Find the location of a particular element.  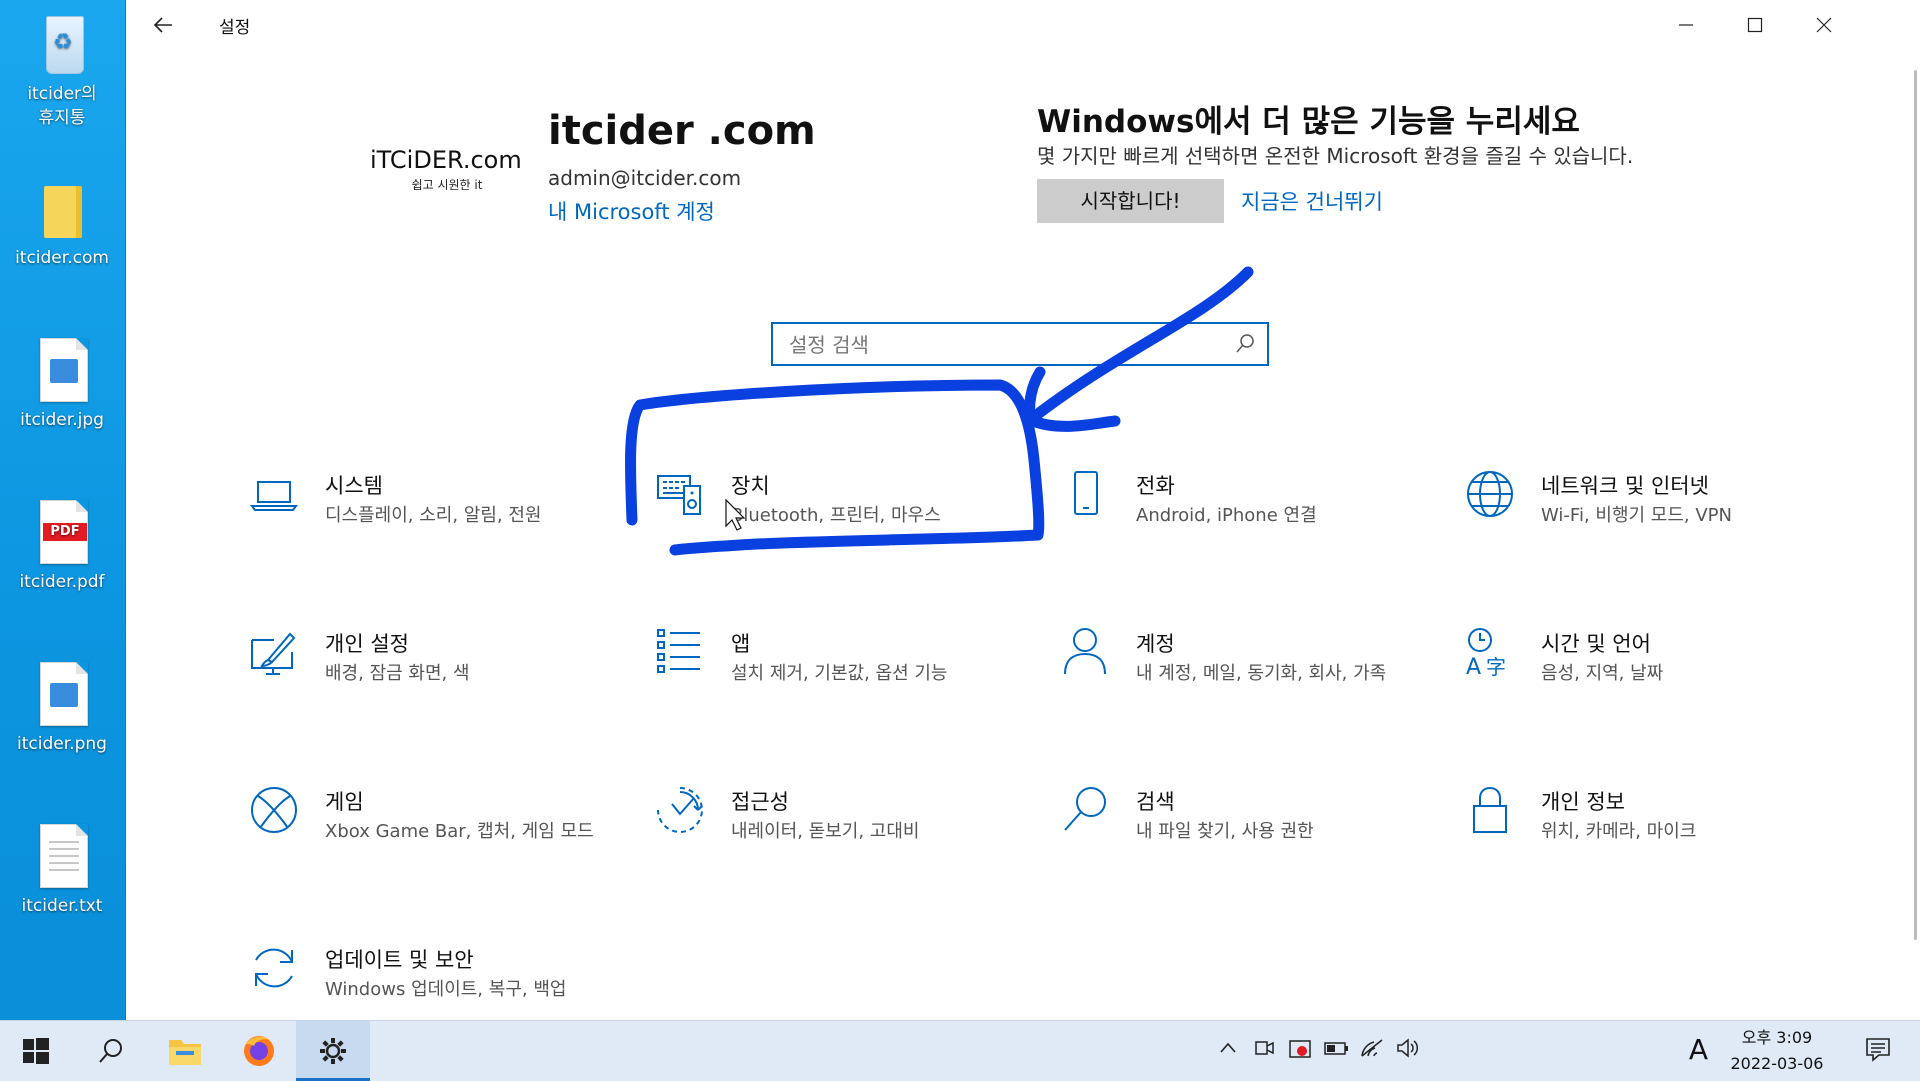

category-description: Xbox Game Bar, 캡처, 게임 모드 is located at coordinates (459, 831).